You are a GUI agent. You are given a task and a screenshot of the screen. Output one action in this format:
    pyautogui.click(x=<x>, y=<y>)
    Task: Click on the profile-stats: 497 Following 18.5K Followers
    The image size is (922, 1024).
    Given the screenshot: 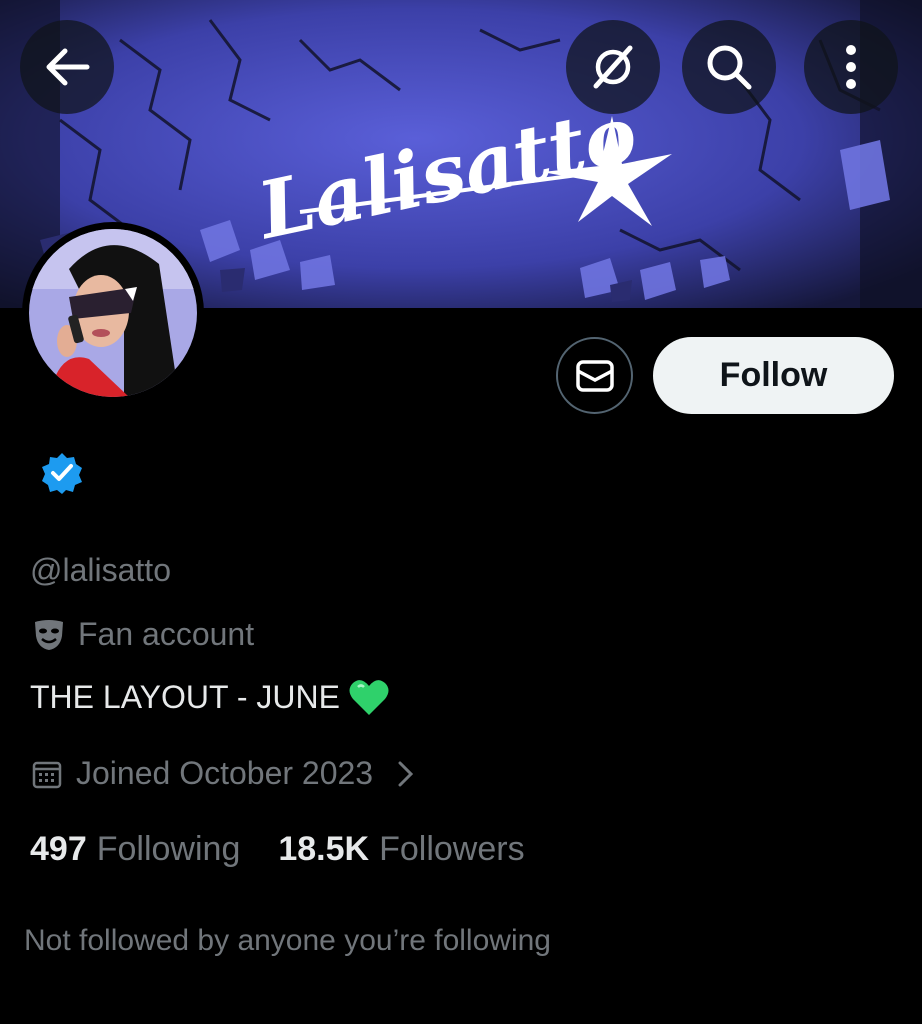 What is the action you would take?
    pyautogui.click(x=296, y=849)
    